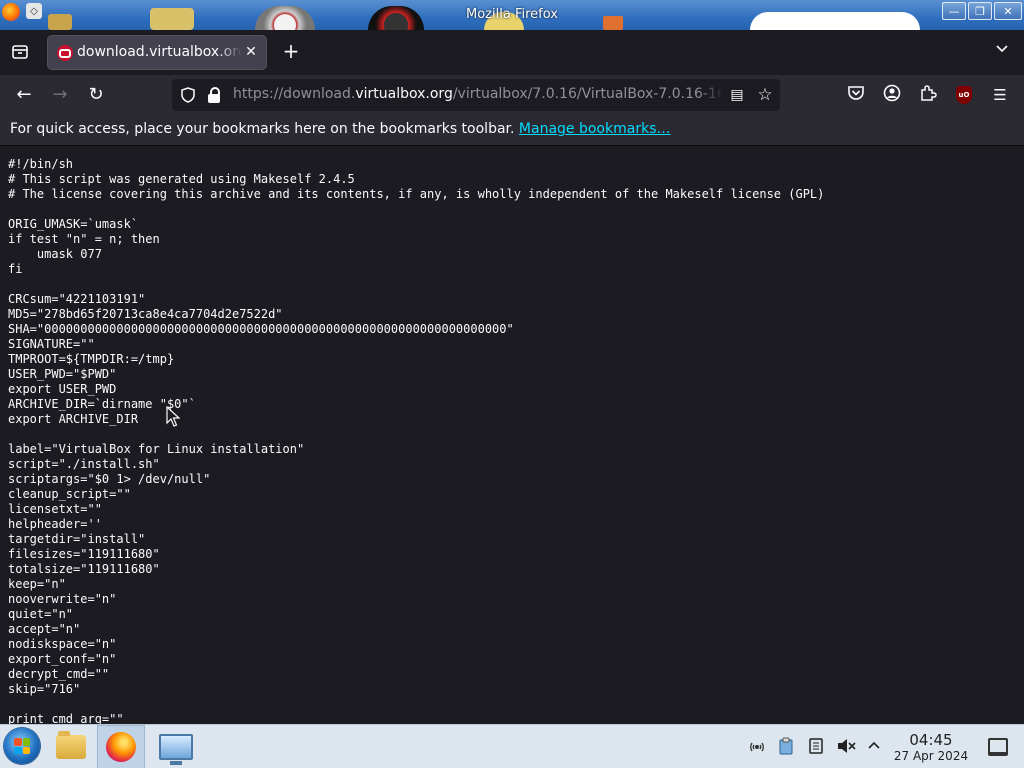 This screenshot has height=768, width=1024. Describe the element at coordinates (765, 95) in the screenshot. I see `bookmark-star-icon: ☆` at that location.